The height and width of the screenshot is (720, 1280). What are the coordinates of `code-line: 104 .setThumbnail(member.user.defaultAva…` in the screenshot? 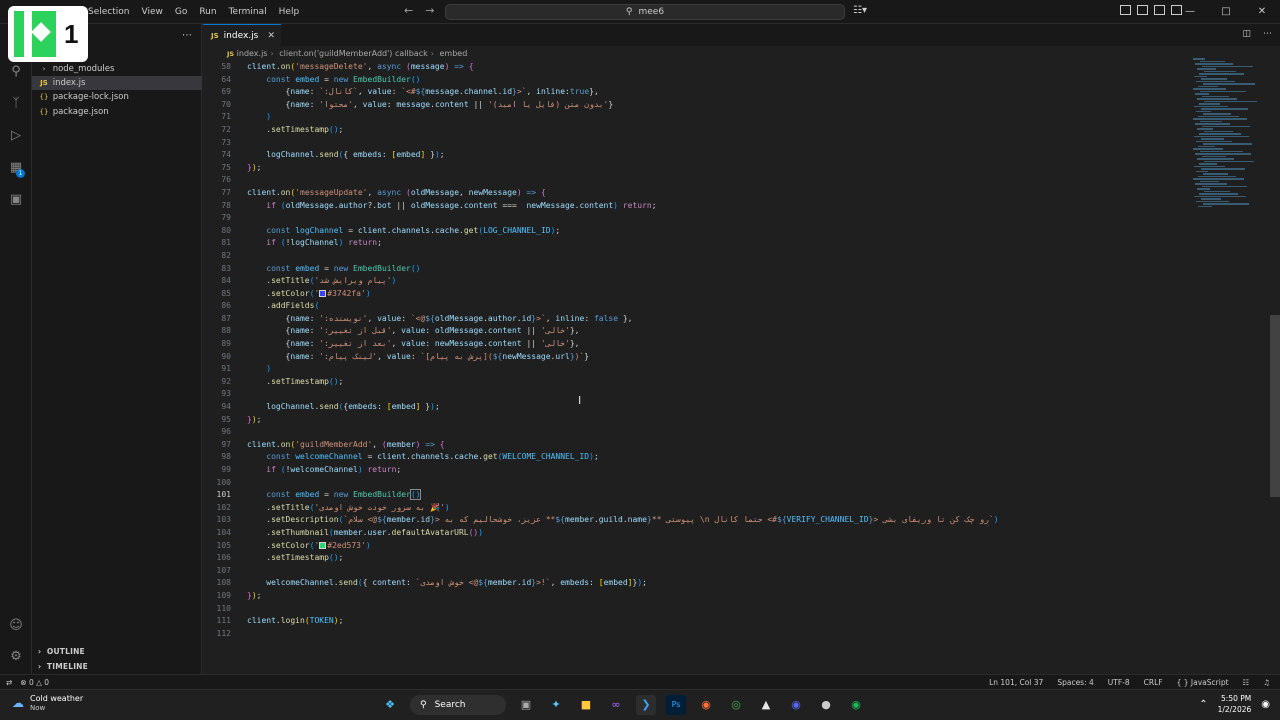 It's located at (698, 533).